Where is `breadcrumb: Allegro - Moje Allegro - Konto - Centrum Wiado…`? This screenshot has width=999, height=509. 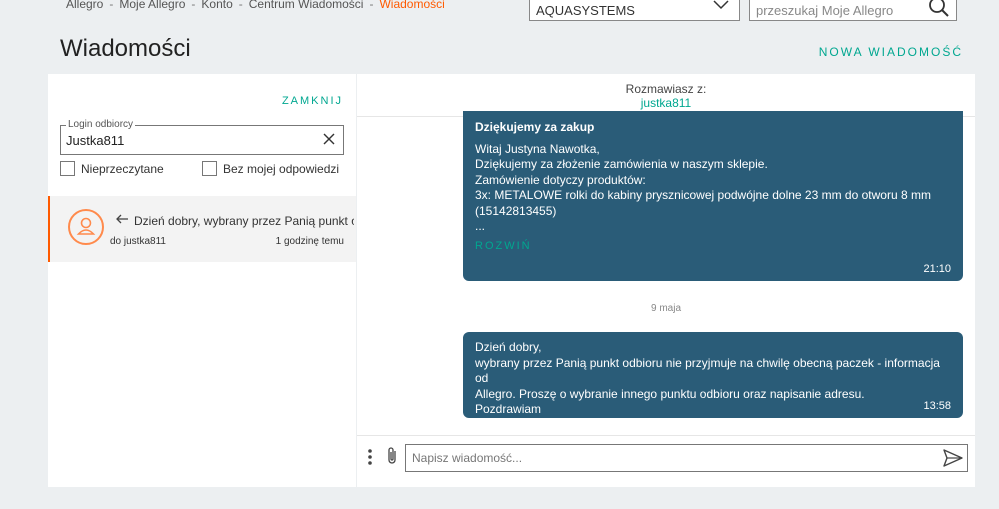 breadcrumb: Allegro - Moje Allegro - Konto - Centrum Wiado… is located at coordinates (255, 5).